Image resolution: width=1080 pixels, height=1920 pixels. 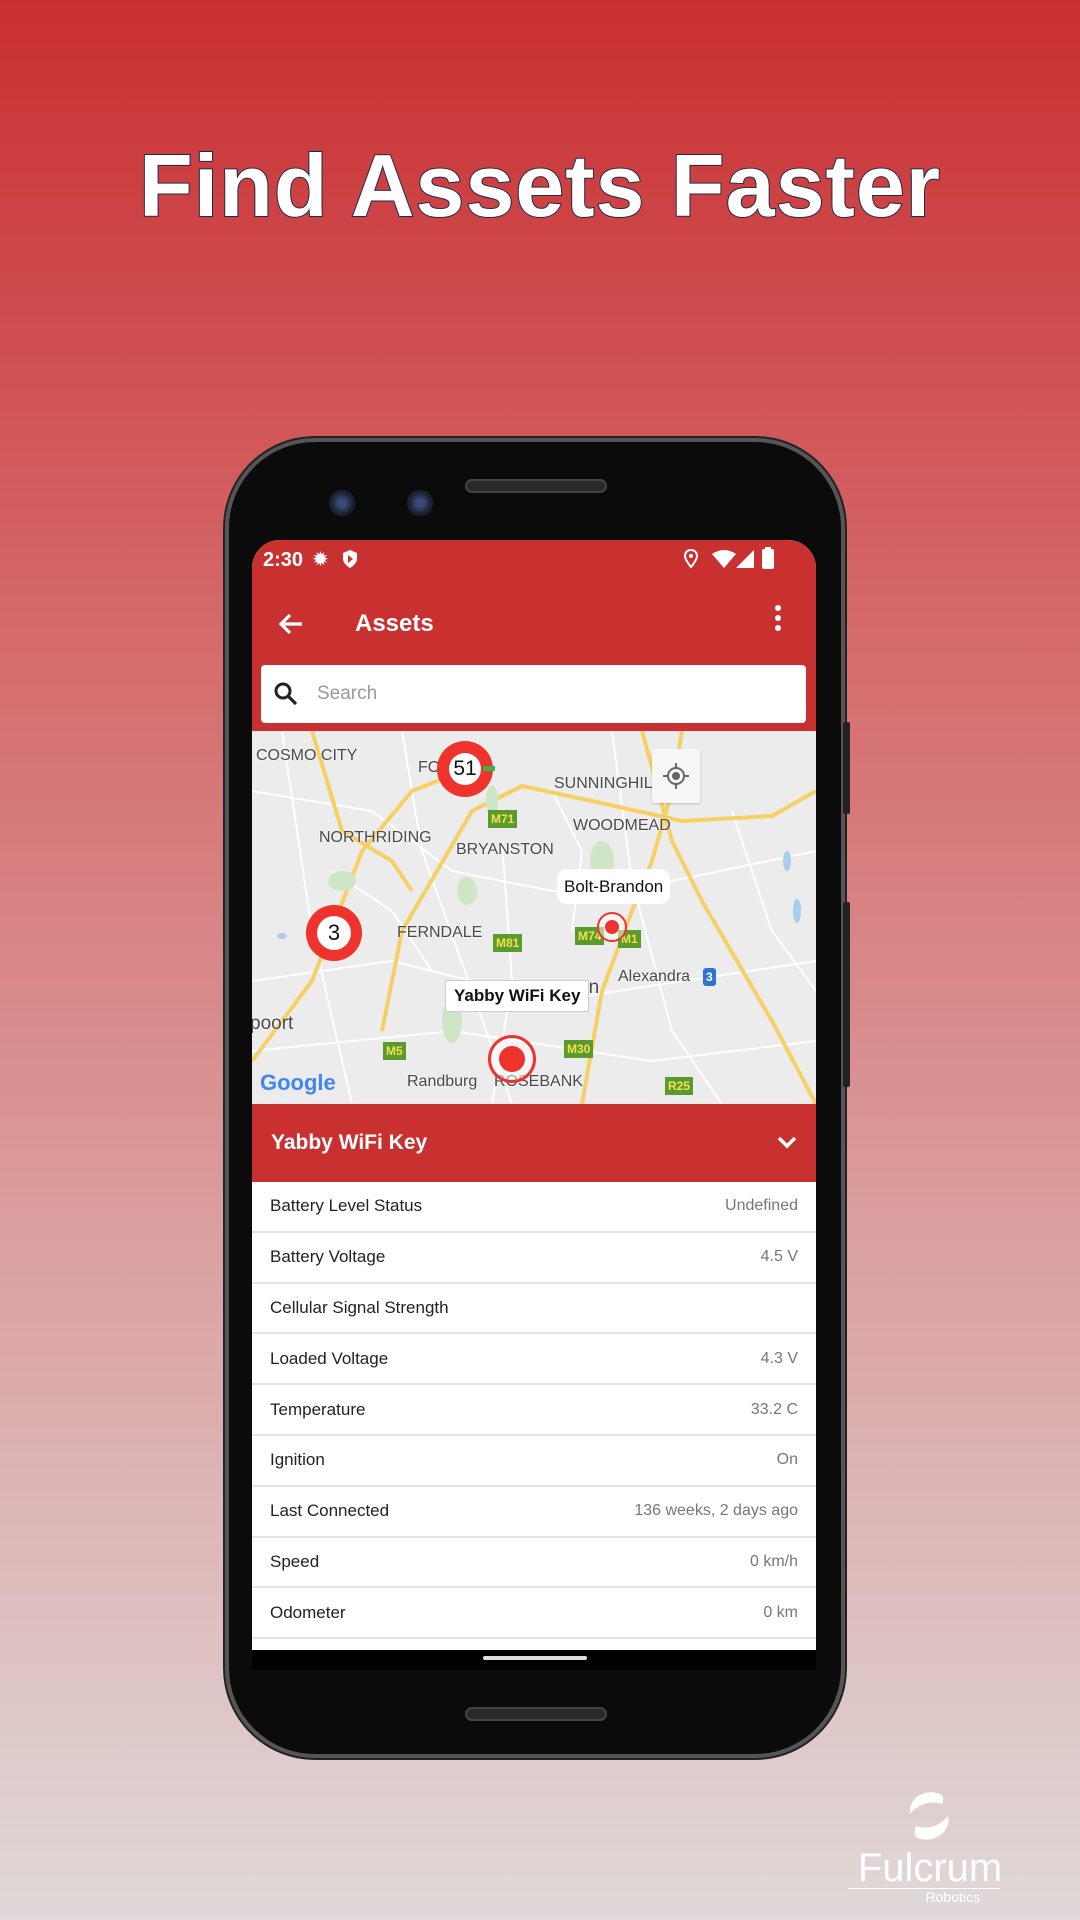 What do you see at coordinates (614, 886) in the screenshot?
I see `marker-label: Bolt-Brandon` at bounding box center [614, 886].